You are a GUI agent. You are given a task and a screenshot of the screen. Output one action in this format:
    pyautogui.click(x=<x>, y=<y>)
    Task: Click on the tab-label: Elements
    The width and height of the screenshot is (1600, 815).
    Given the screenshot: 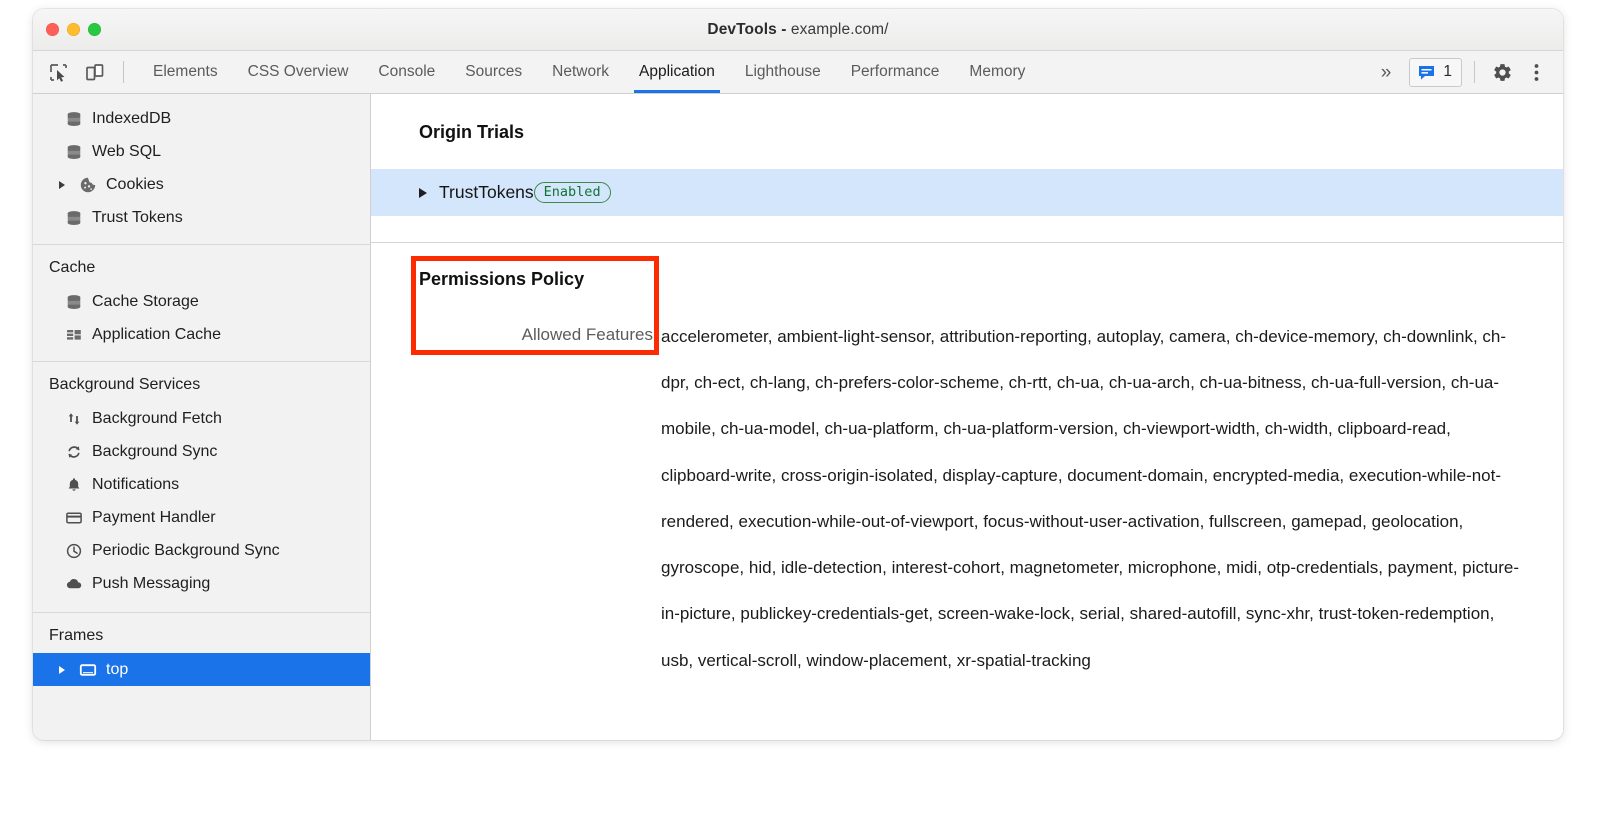 What is the action you would take?
    pyautogui.click(x=185, y=71)
    